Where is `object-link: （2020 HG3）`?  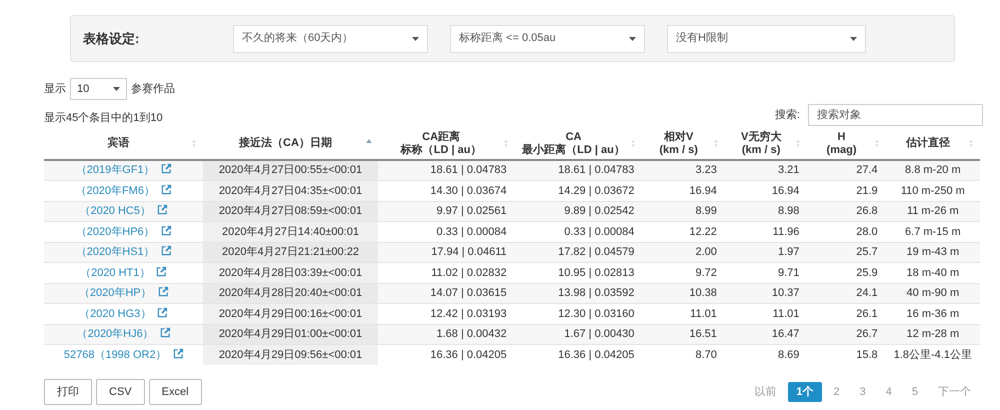 object-link: （2020 HG3） is located at coordinates (115, 314).